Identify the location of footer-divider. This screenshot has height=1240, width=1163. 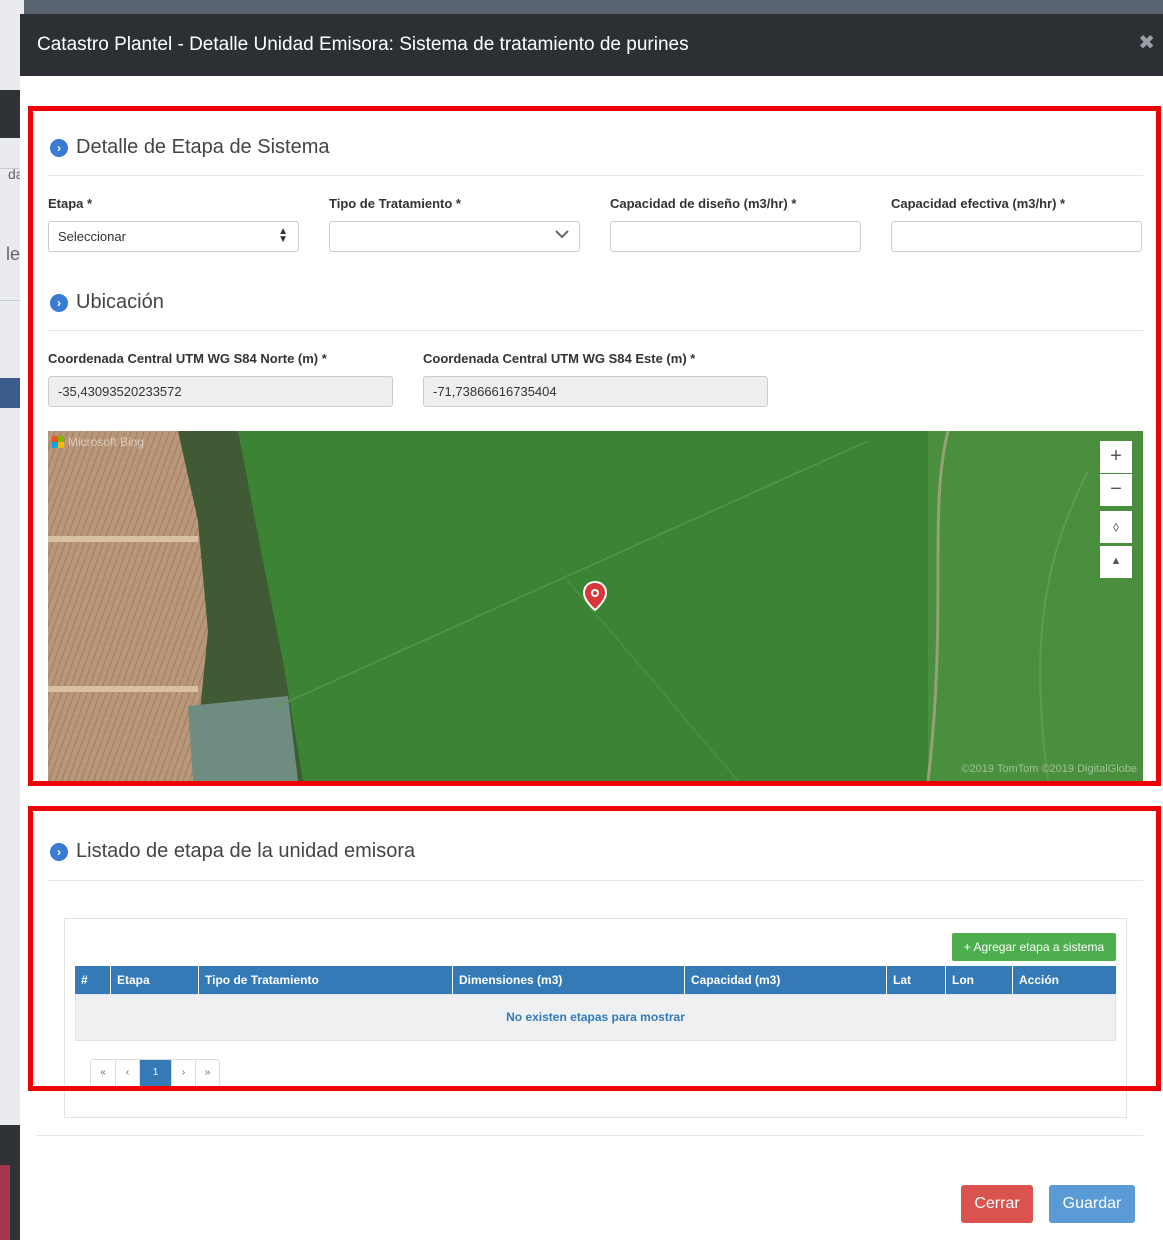
(589, 1135).